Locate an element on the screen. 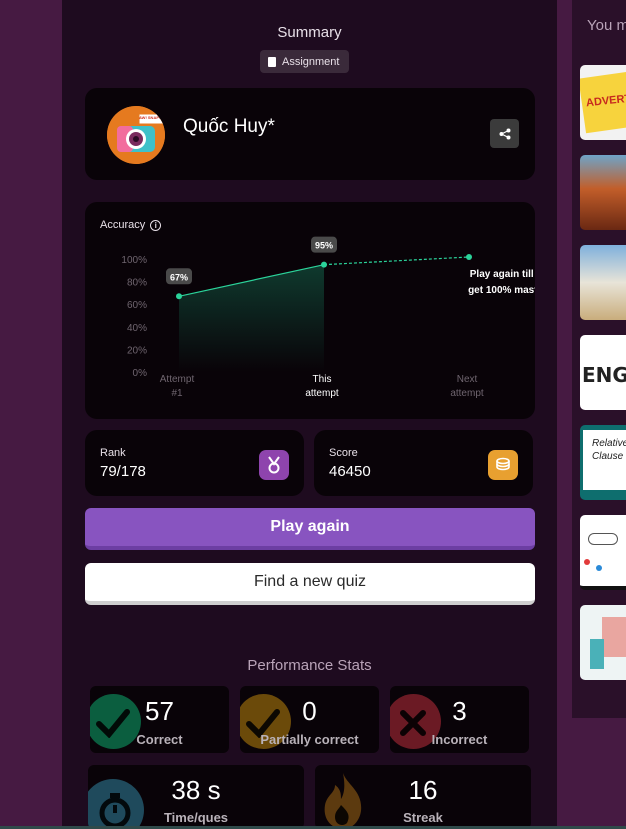 The image size is (626, 829). y-tick-label: 60% is located at coordinates (137, 305).